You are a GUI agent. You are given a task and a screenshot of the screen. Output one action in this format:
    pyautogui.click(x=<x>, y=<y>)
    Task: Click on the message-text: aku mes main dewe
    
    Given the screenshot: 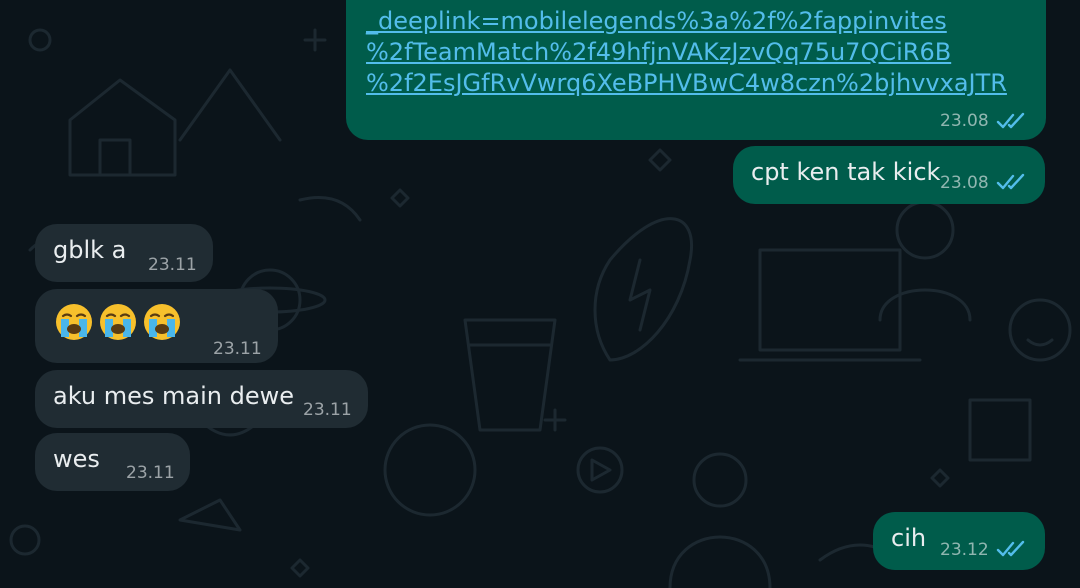 What is the action you would take?
    pyautogui.click(x=173, y=396)
    